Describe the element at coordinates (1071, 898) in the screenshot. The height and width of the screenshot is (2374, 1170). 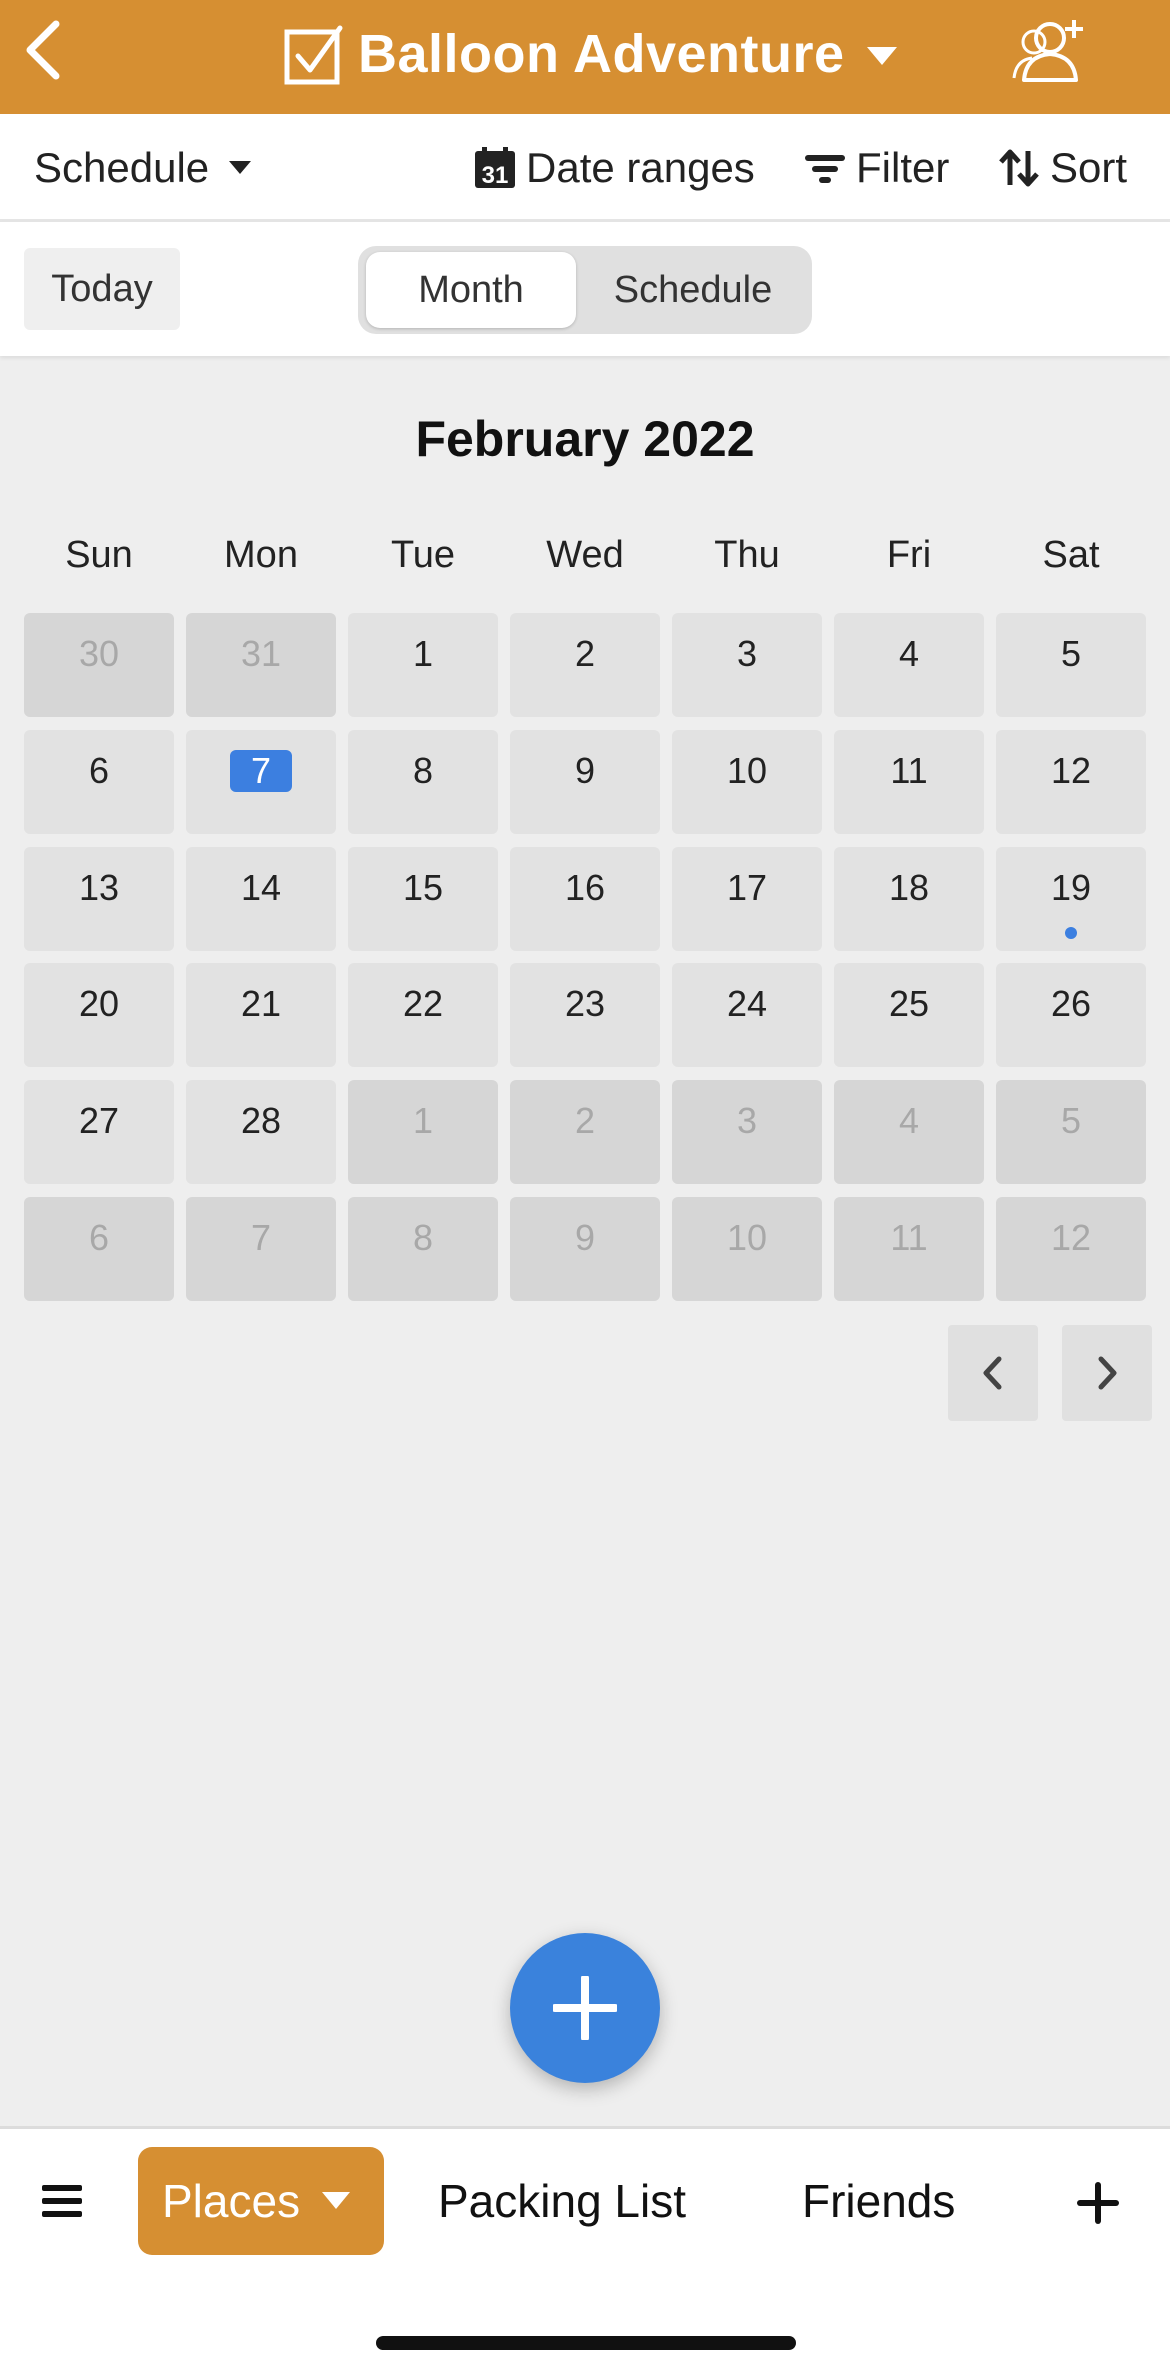
I see `calendar-day-cell: 19` at that location.